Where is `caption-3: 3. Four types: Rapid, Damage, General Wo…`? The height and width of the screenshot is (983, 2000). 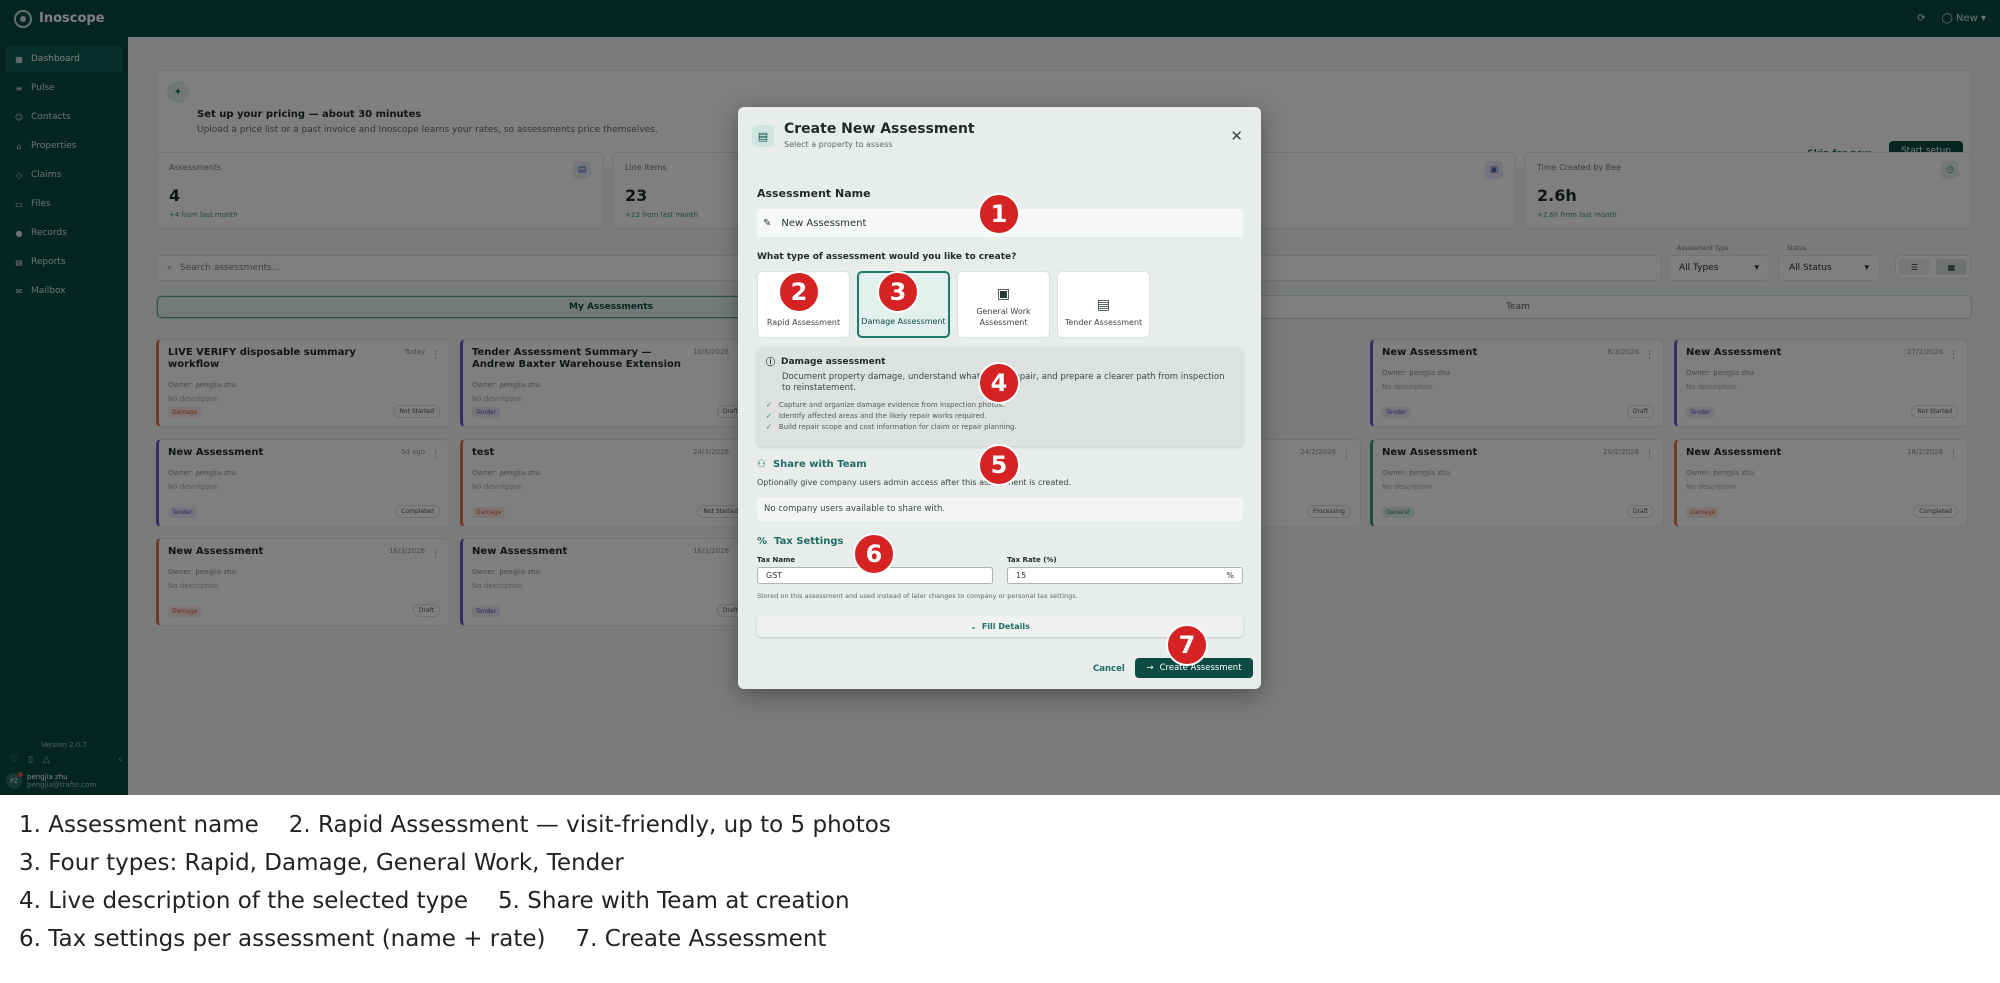
caption-3: 3. Four types: Rapid, Damage, General Wo… is located at coordinates (321, 863).